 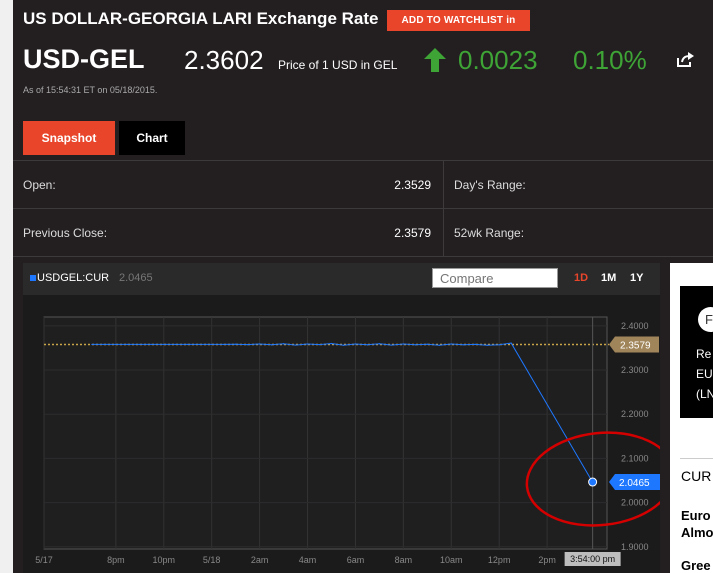 What do you see at coordinates (136, 278) in the screenshot?
I see `series-last-value: 2.0465` at bounding box center [136, 278].